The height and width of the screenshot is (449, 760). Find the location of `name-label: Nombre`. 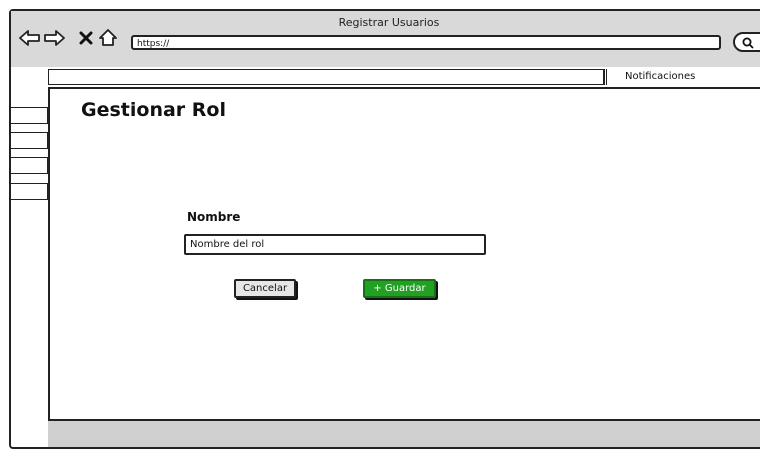

name-label: Nombre is located at coordinates (214, 217).